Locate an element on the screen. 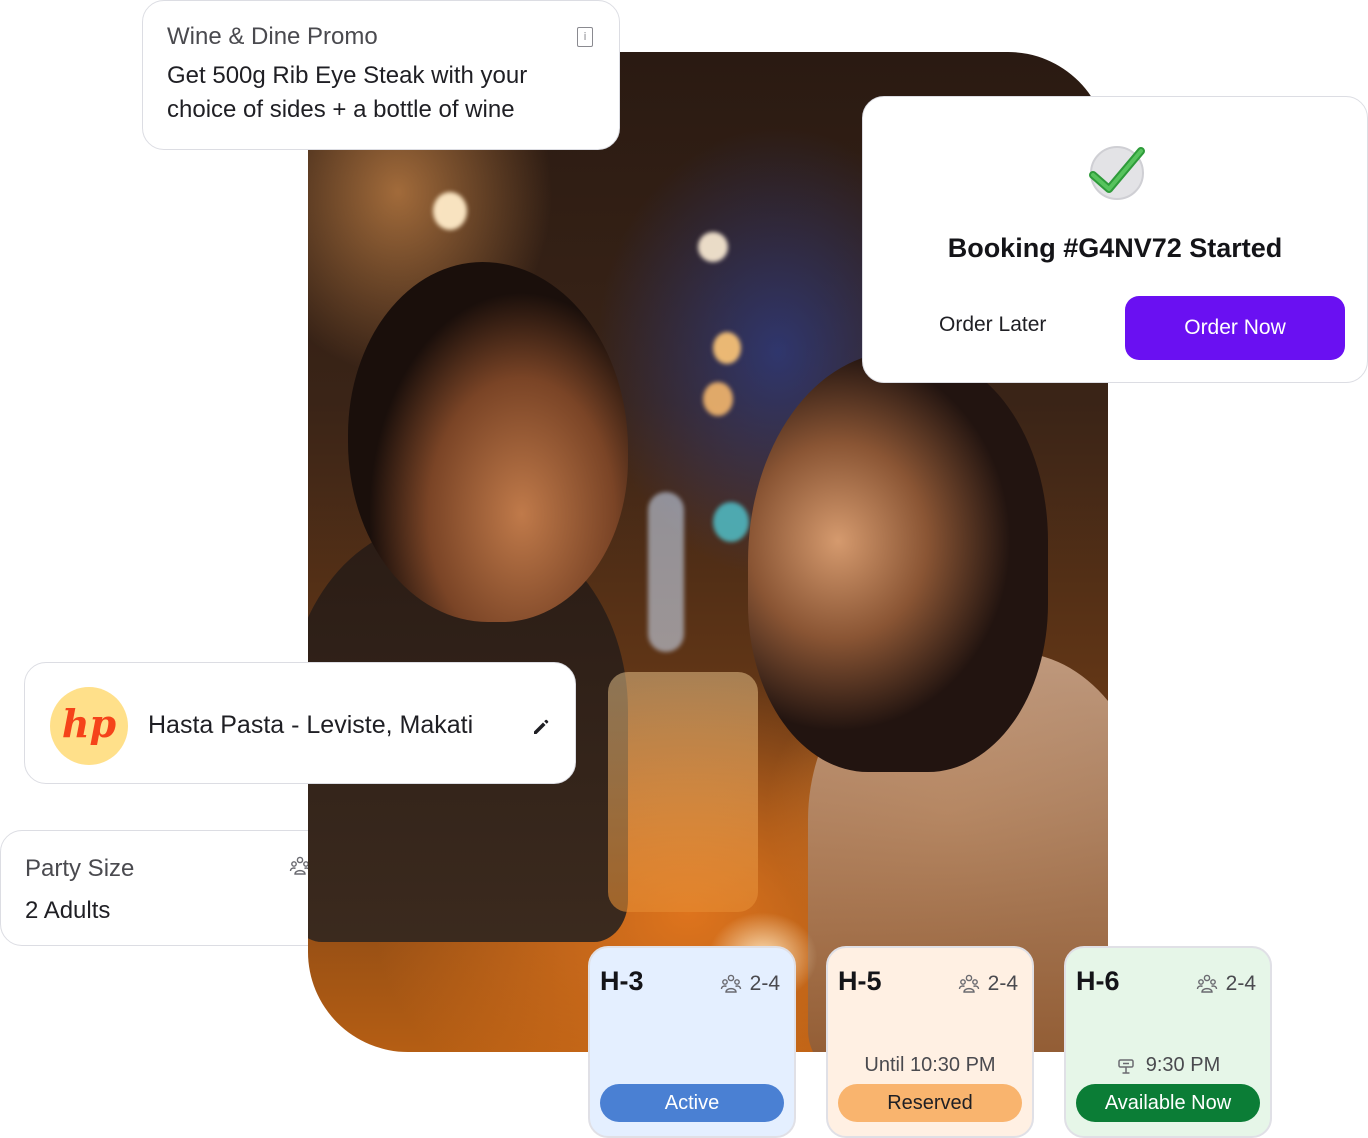  info-icon: i is located at coordinates (585, 37).